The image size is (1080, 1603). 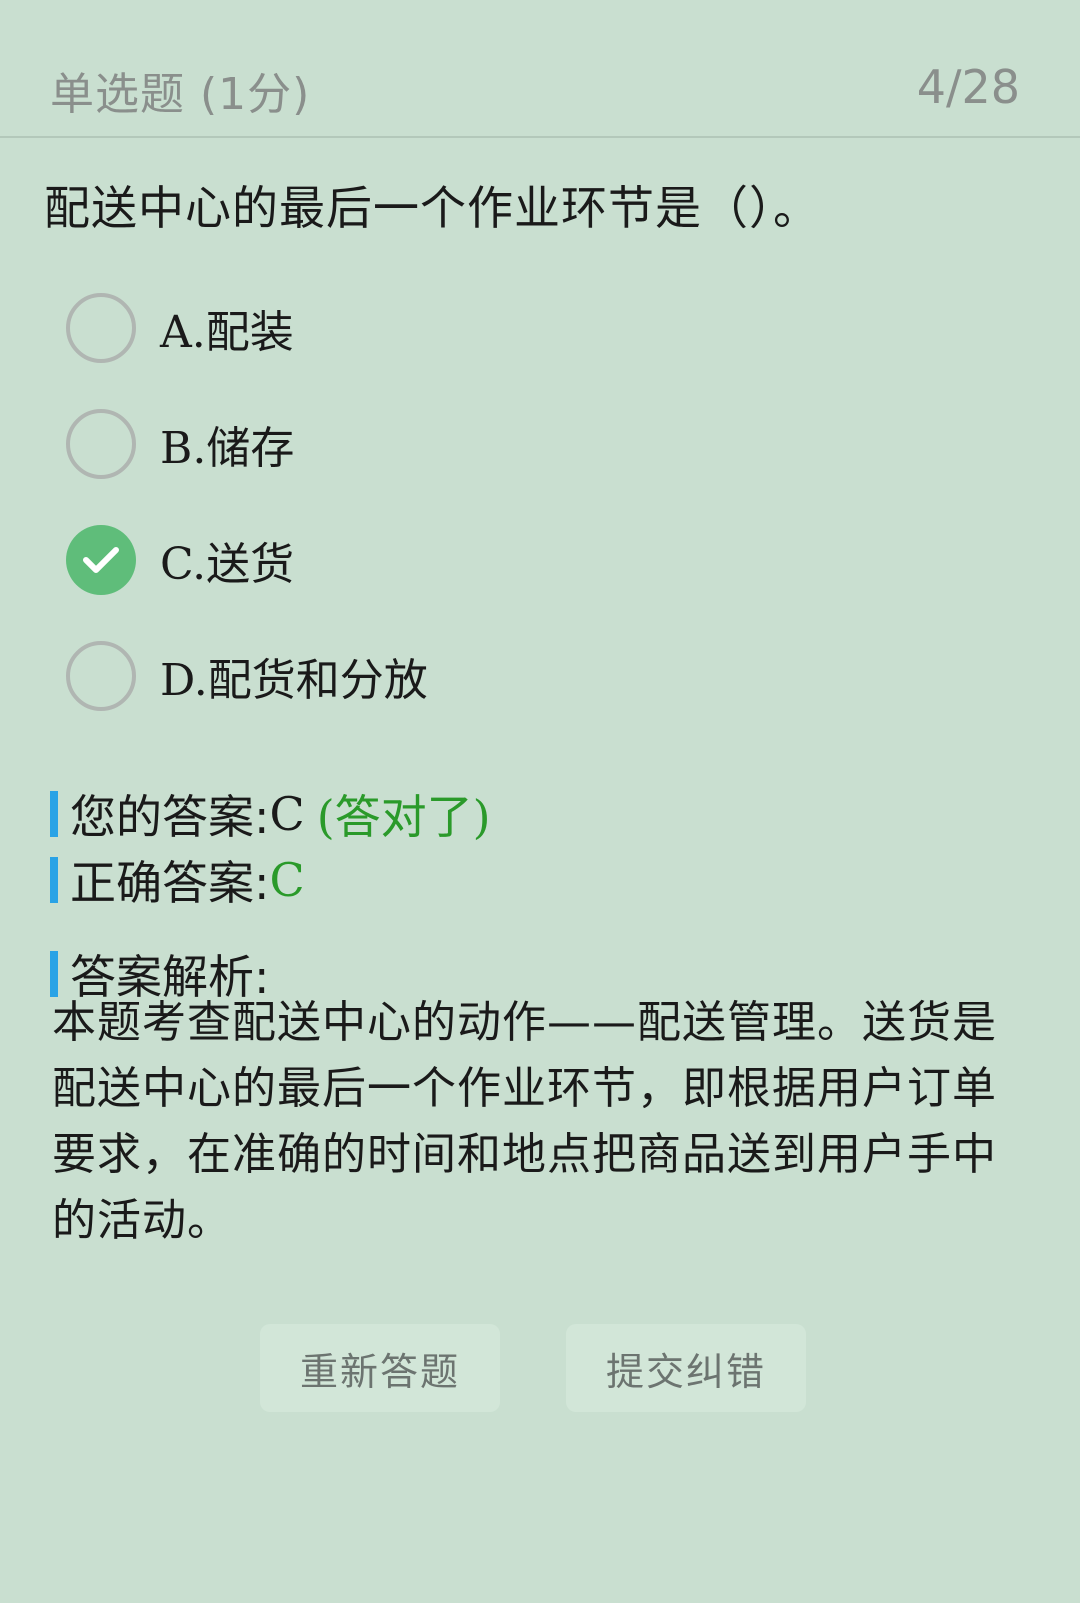 I want to click on verdict-badge: (答对了), so click(x=403, y=817).